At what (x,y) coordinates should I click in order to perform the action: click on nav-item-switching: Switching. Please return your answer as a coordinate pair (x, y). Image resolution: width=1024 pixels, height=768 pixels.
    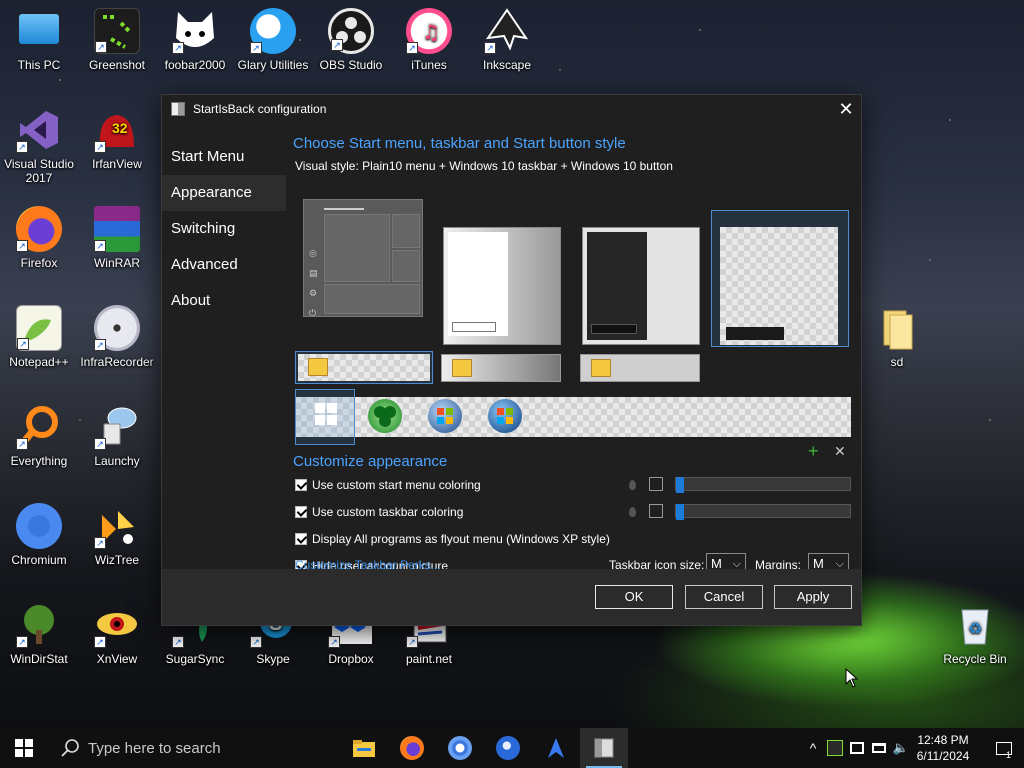
    Looking at the image, I should click on (224, 229).